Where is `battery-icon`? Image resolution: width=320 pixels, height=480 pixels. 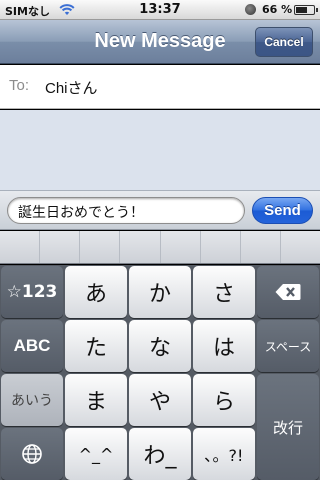
battery-icon is located at coordinates (306, 10).